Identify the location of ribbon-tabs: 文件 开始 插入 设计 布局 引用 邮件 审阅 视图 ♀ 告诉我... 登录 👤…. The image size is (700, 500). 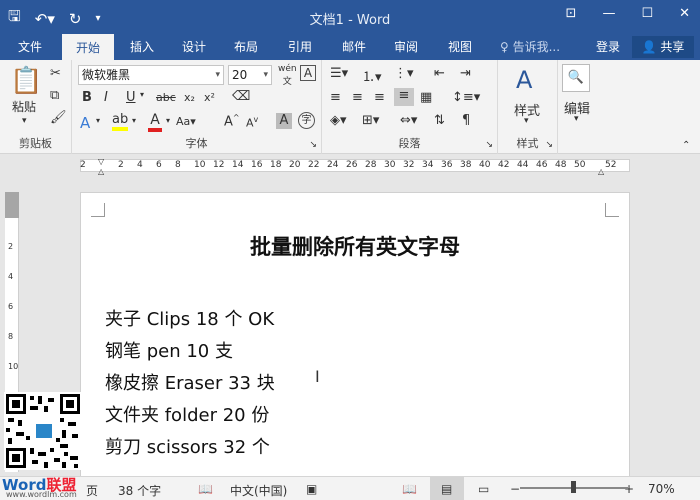
(350, 47).